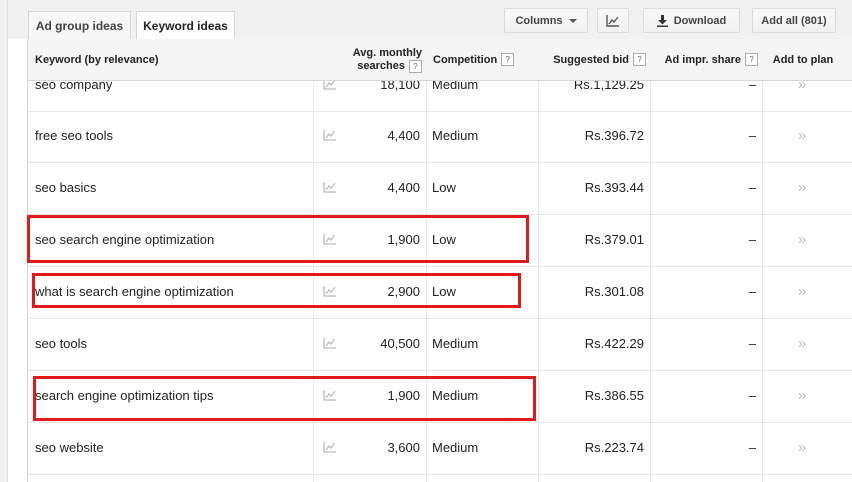 Image resolution: width=852 pixels, height=482 pixels. I want to click on table-row: seo tools 40,500 Medium Rs.422.29 – », so click(440, 344).